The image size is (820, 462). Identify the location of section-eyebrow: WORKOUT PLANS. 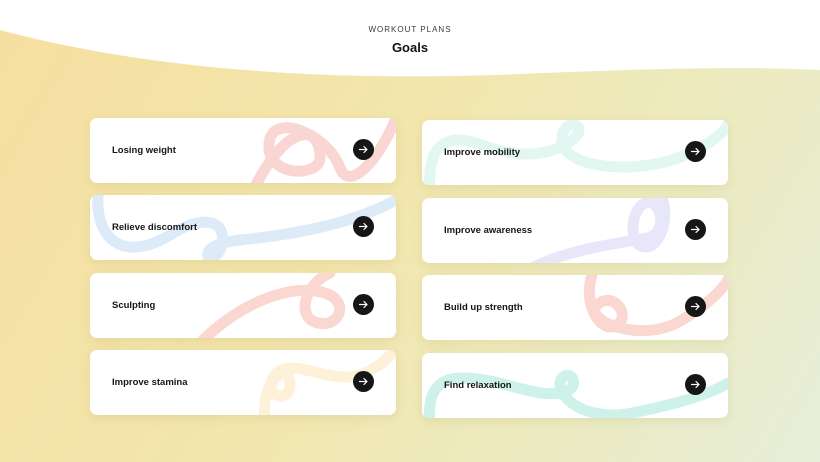
(410, 29).